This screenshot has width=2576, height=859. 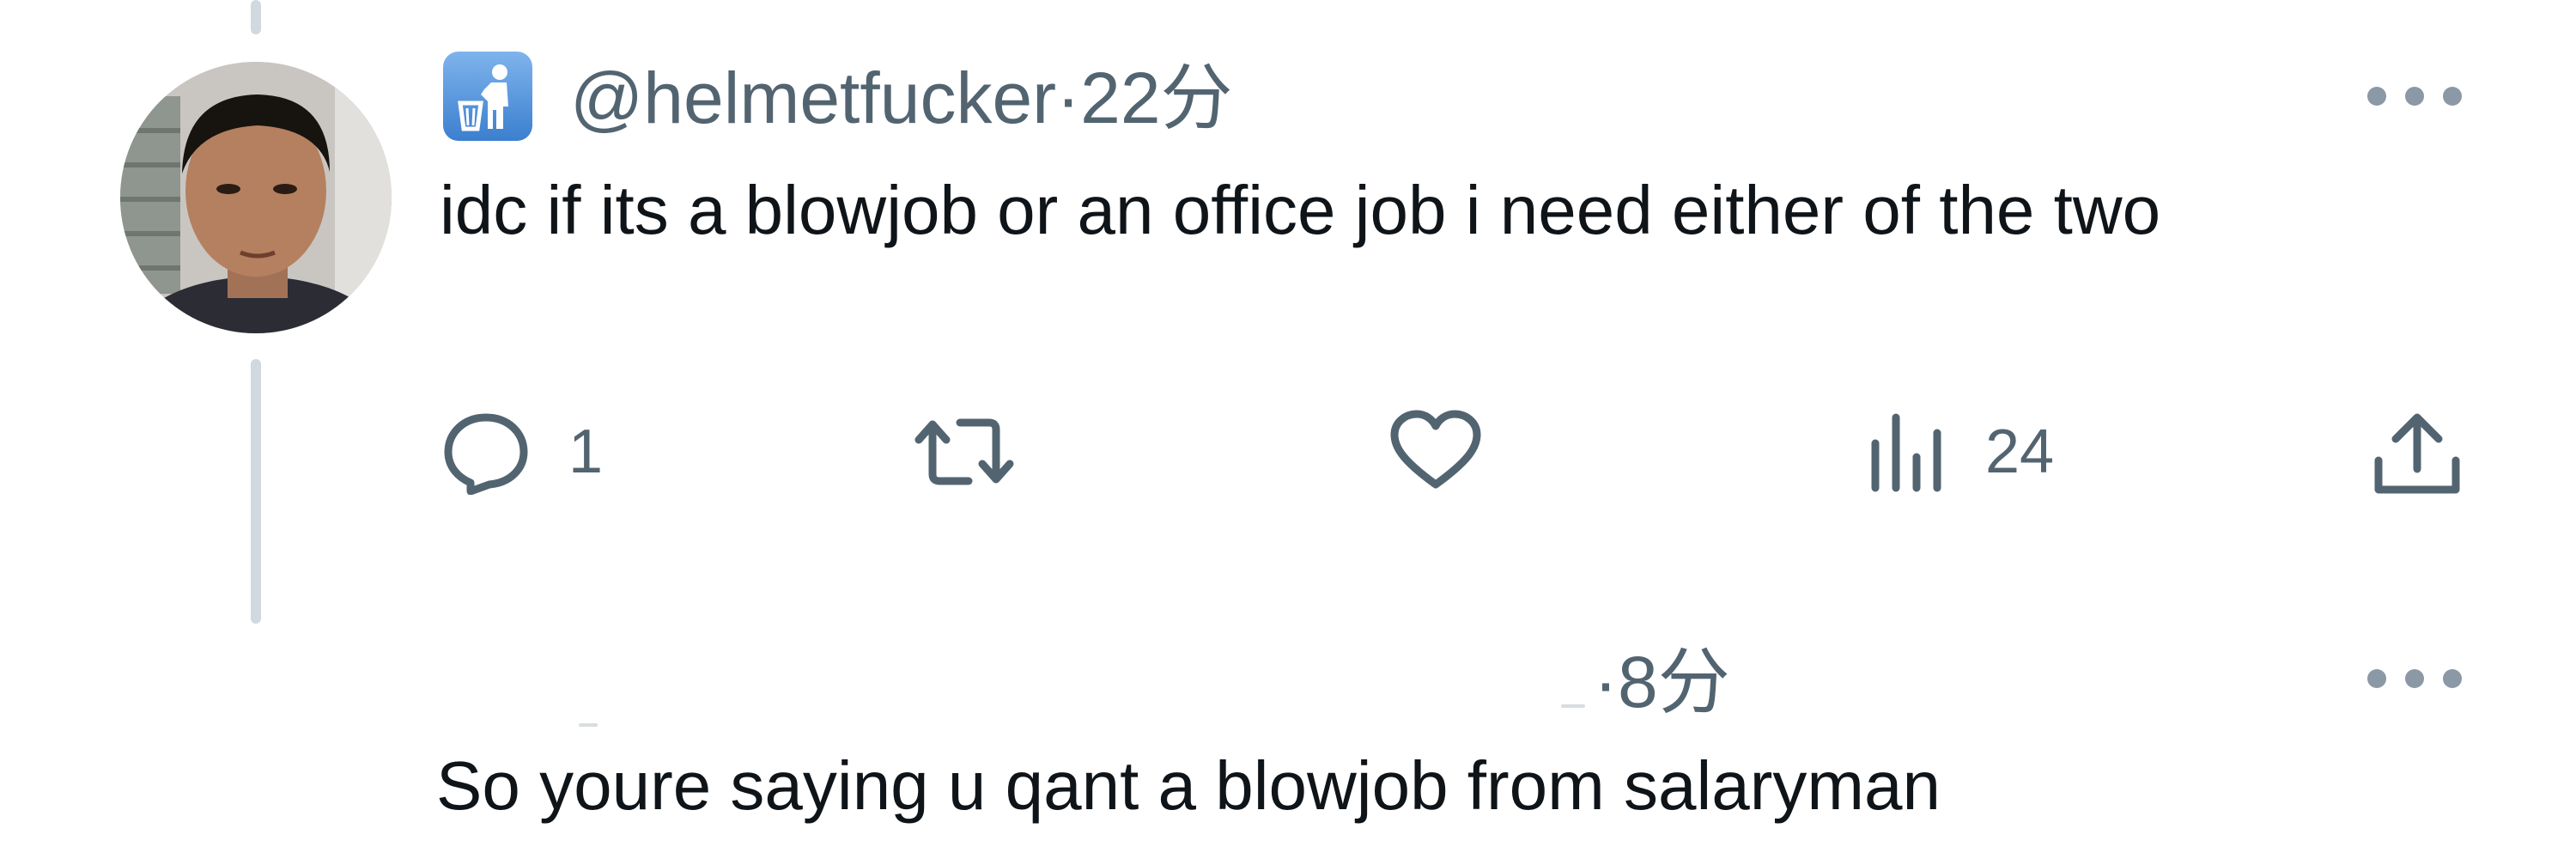 What do you see at coordinates (813, 98) in the screenshot?
I see `user-handle: @helmetfucker` at bounding box center [813, 98].